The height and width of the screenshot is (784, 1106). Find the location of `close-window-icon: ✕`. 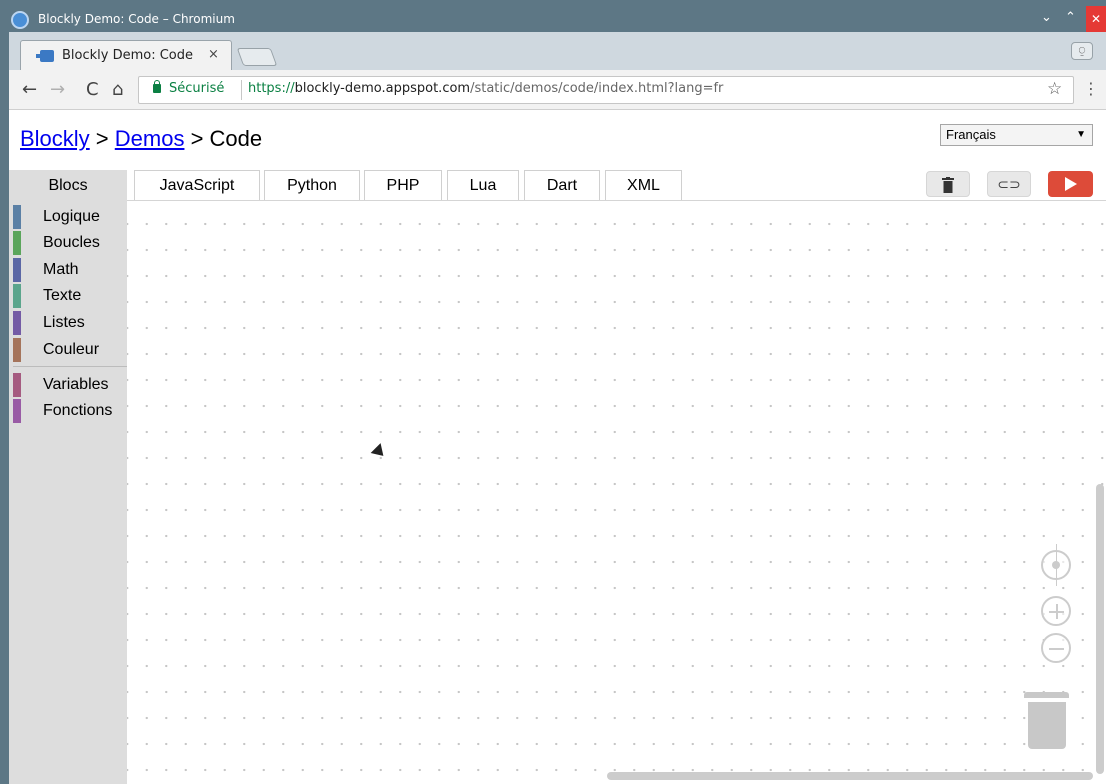

close-window-icon: ✕ is located at coordinates (1096, 19).